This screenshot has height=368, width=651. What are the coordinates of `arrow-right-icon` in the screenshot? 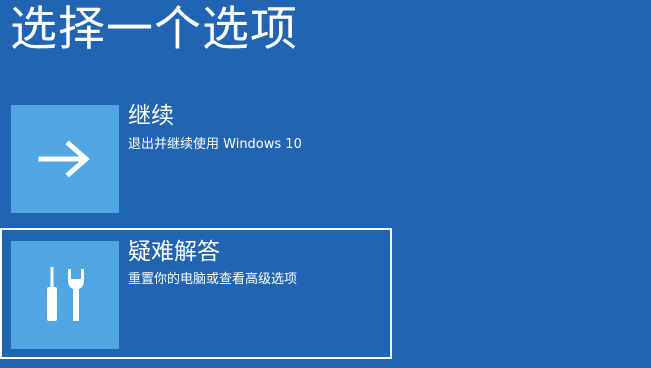 It's located at (65, 159).